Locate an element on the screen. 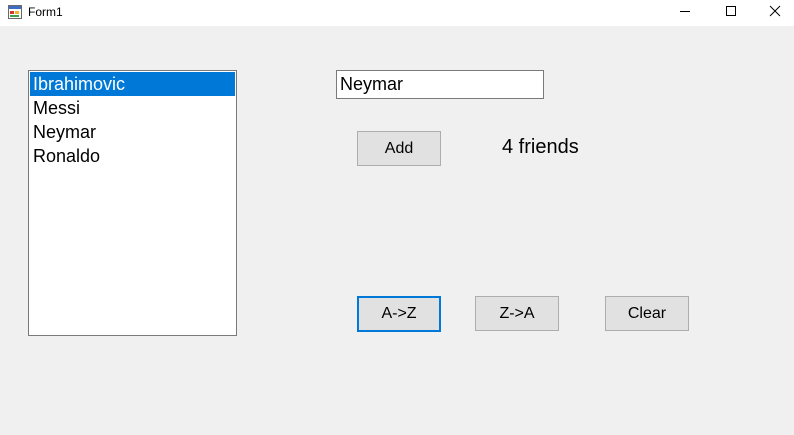 Image resolution: width=794 pixels, height=435 pixels. list-item: Neymar is located at coordinates (132, 132).